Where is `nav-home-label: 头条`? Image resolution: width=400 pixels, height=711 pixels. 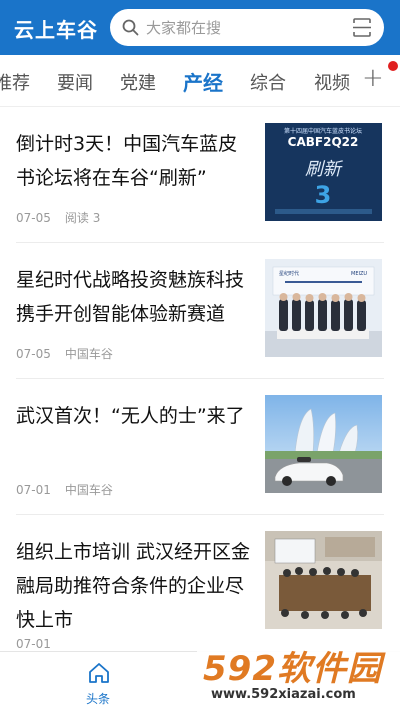 nav-home-label: 头条 is located at coordinates (98, 698).